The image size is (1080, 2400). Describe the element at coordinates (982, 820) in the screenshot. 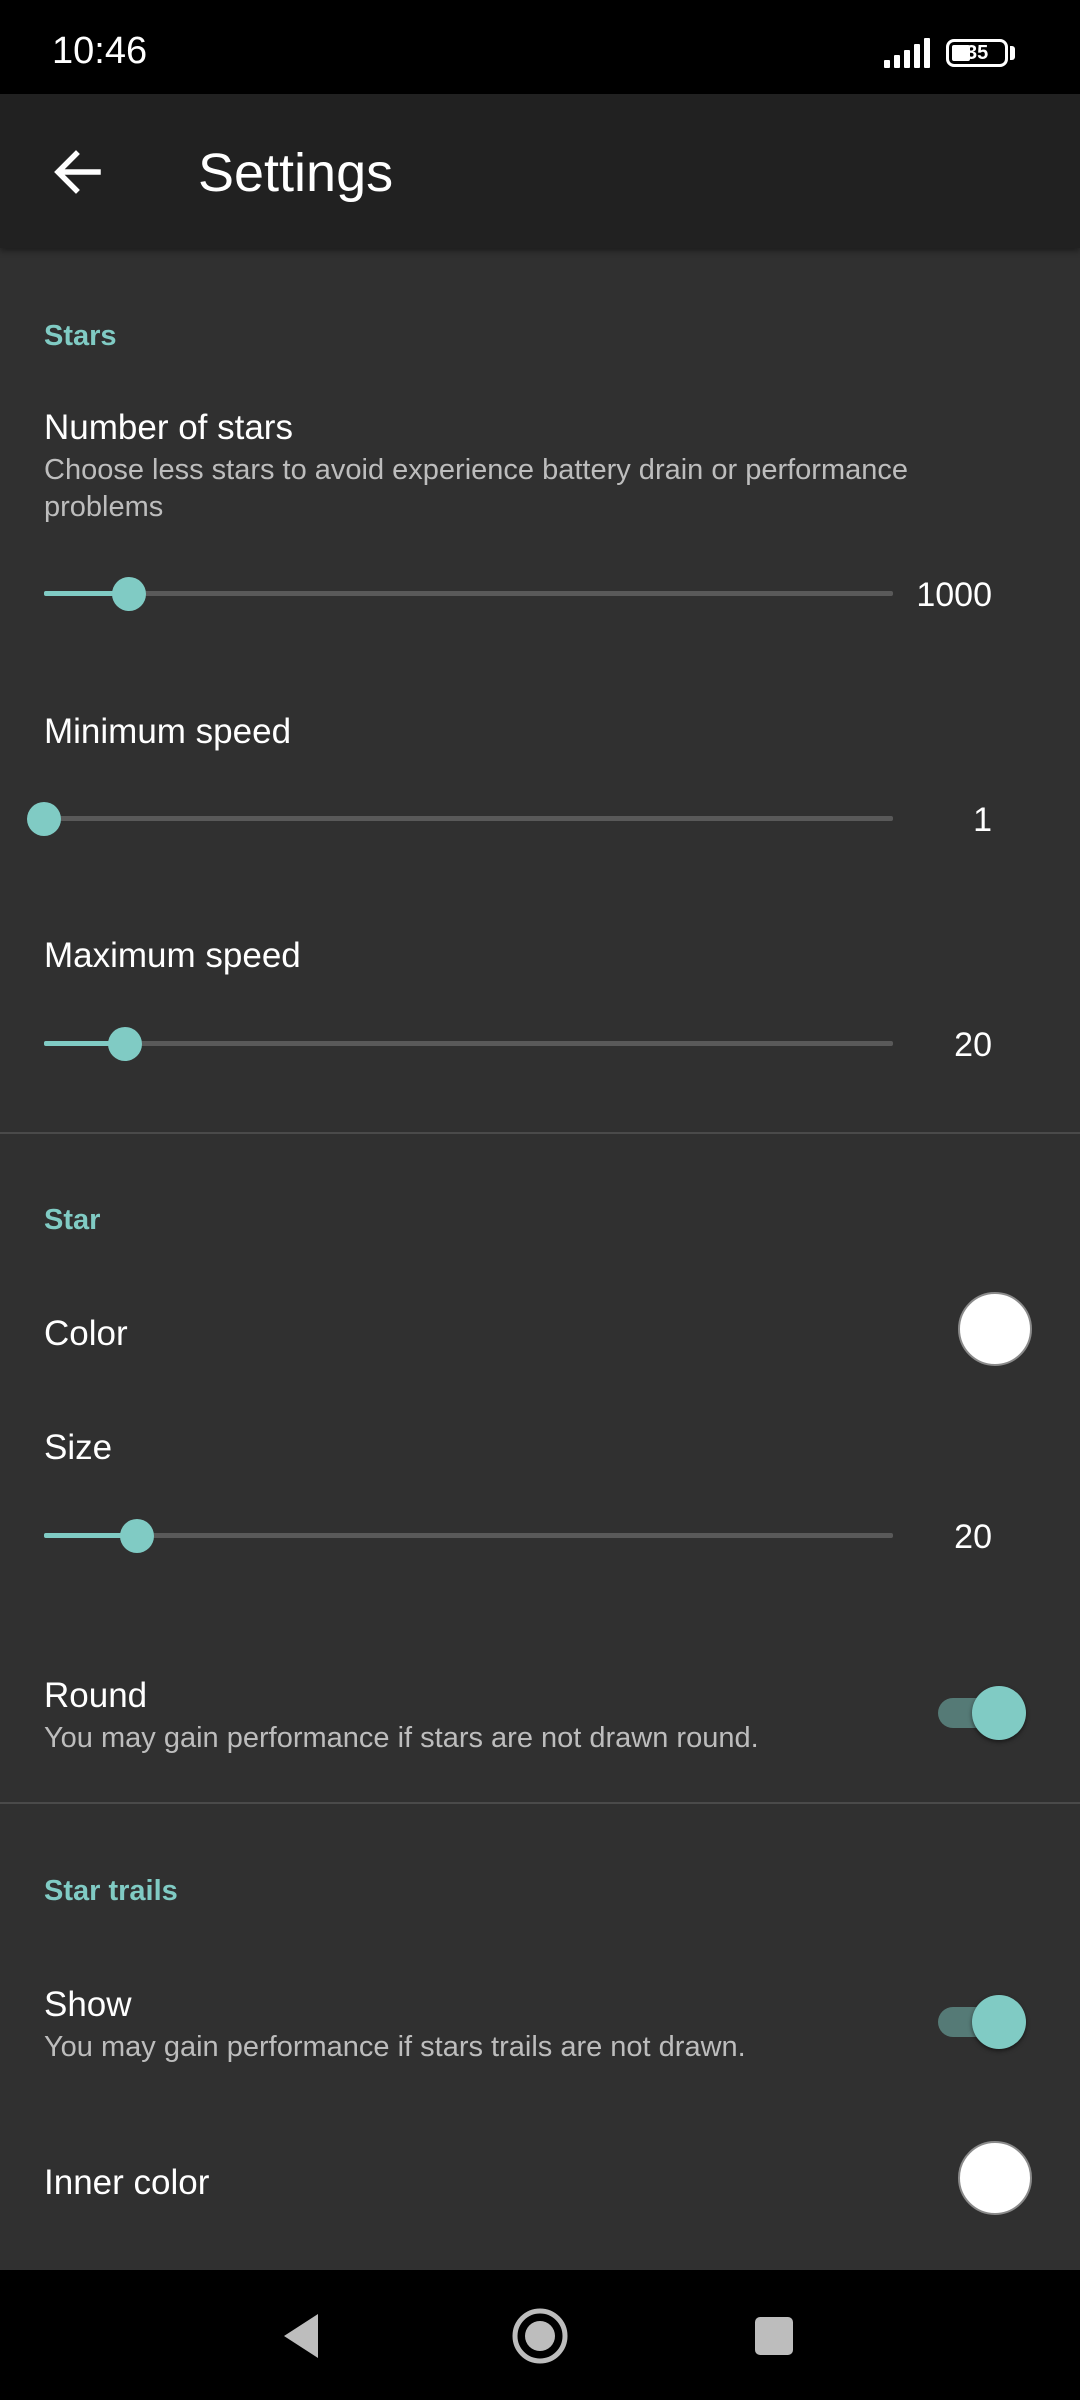

I see `minimum-speed-value: 1` at that location.